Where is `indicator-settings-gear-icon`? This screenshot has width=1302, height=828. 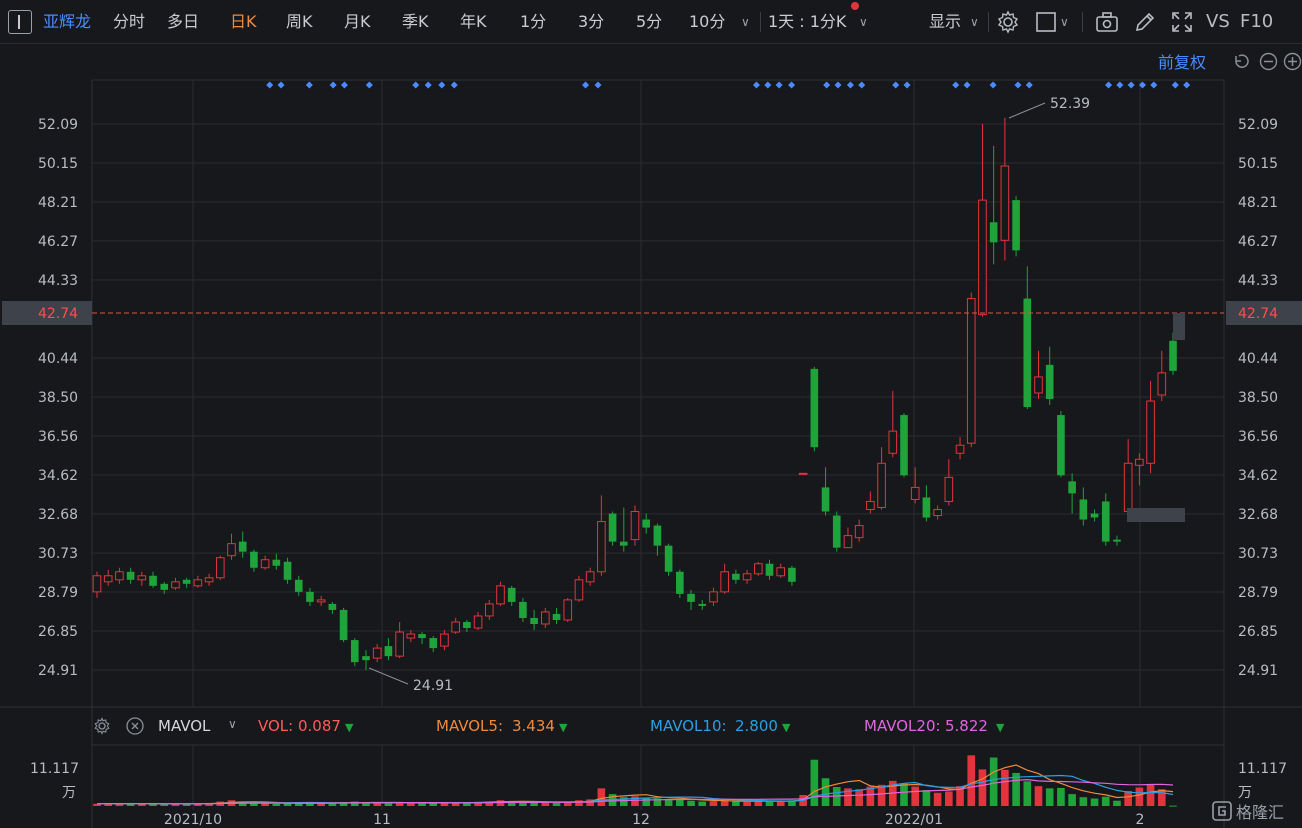
indicator-settings-gear-icon is located at coordinates (102, 726).